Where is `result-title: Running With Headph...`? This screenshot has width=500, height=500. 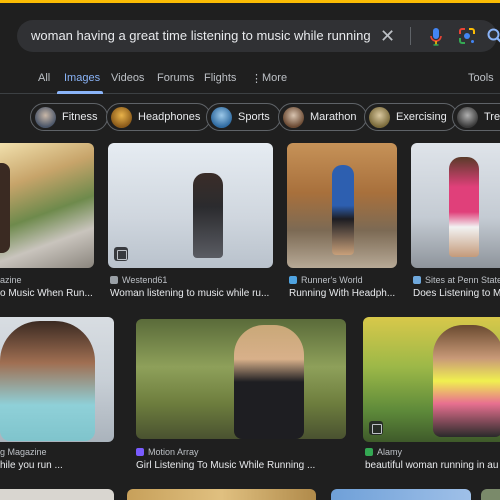 result-title: Running With Headph... is located at coordinates (344, 293).